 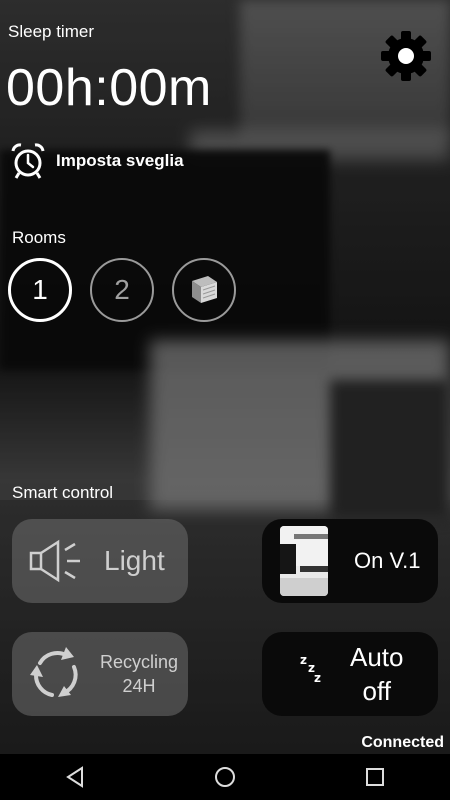 What do you see at coordinates (28, 161) in the screenshot?
I see `alarm-clock-icon` at bounding box center [28, 161].